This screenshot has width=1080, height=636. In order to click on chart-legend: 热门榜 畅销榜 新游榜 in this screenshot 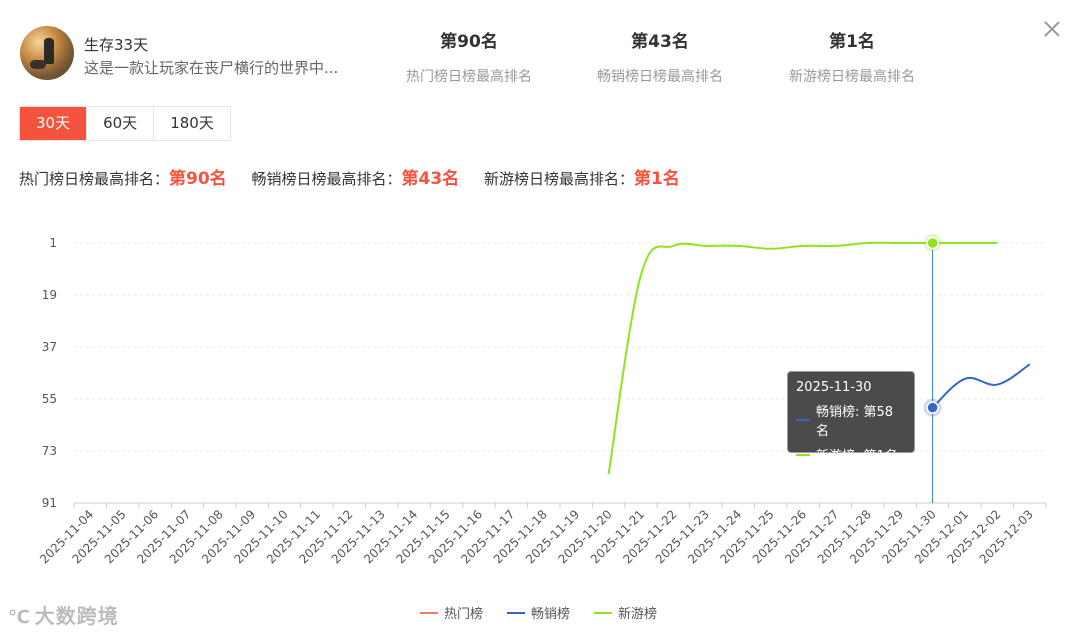, I will do `click(550, 612)`.